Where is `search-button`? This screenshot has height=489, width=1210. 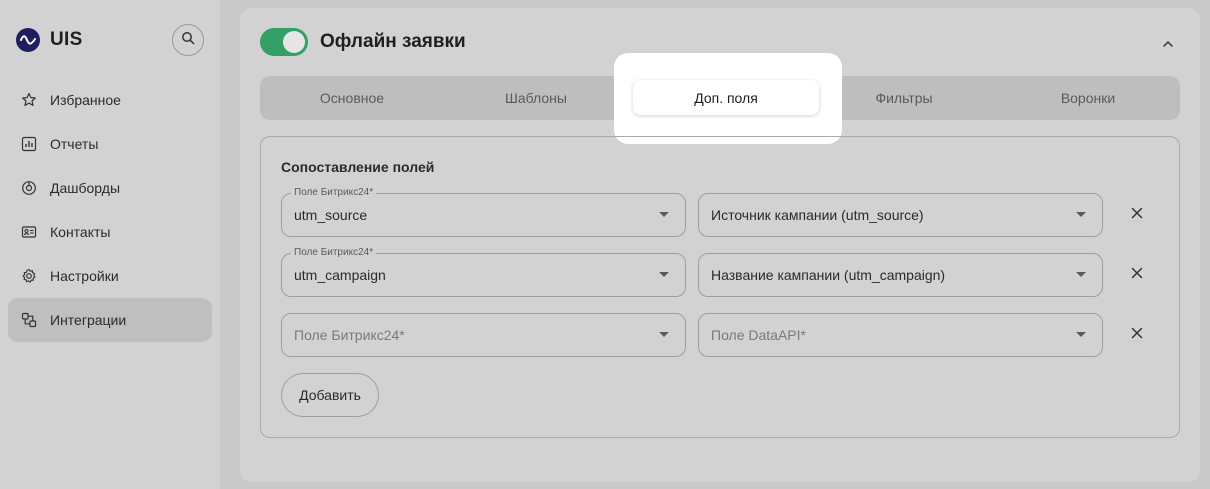 search-button is located at coordinates (188, 40).